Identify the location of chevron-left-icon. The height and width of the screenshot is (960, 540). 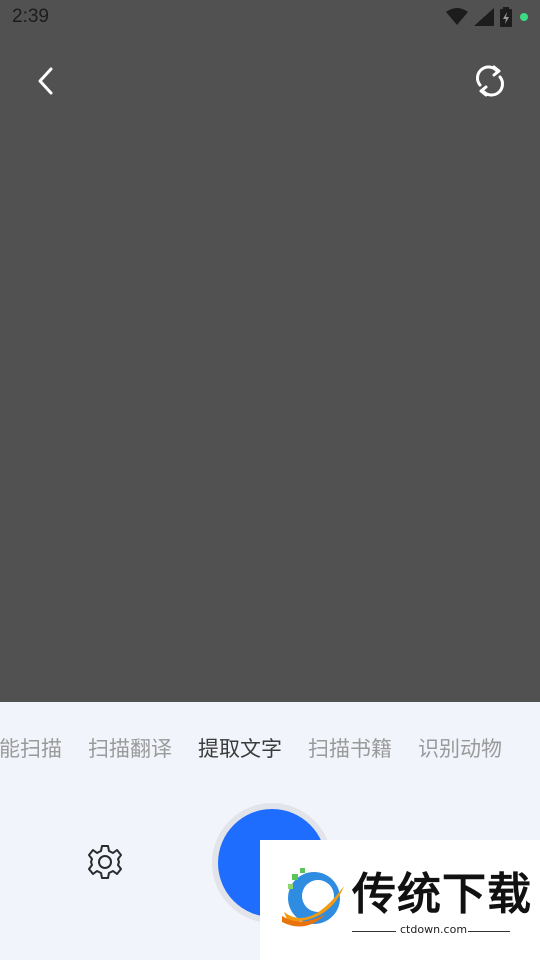
(45, 83).